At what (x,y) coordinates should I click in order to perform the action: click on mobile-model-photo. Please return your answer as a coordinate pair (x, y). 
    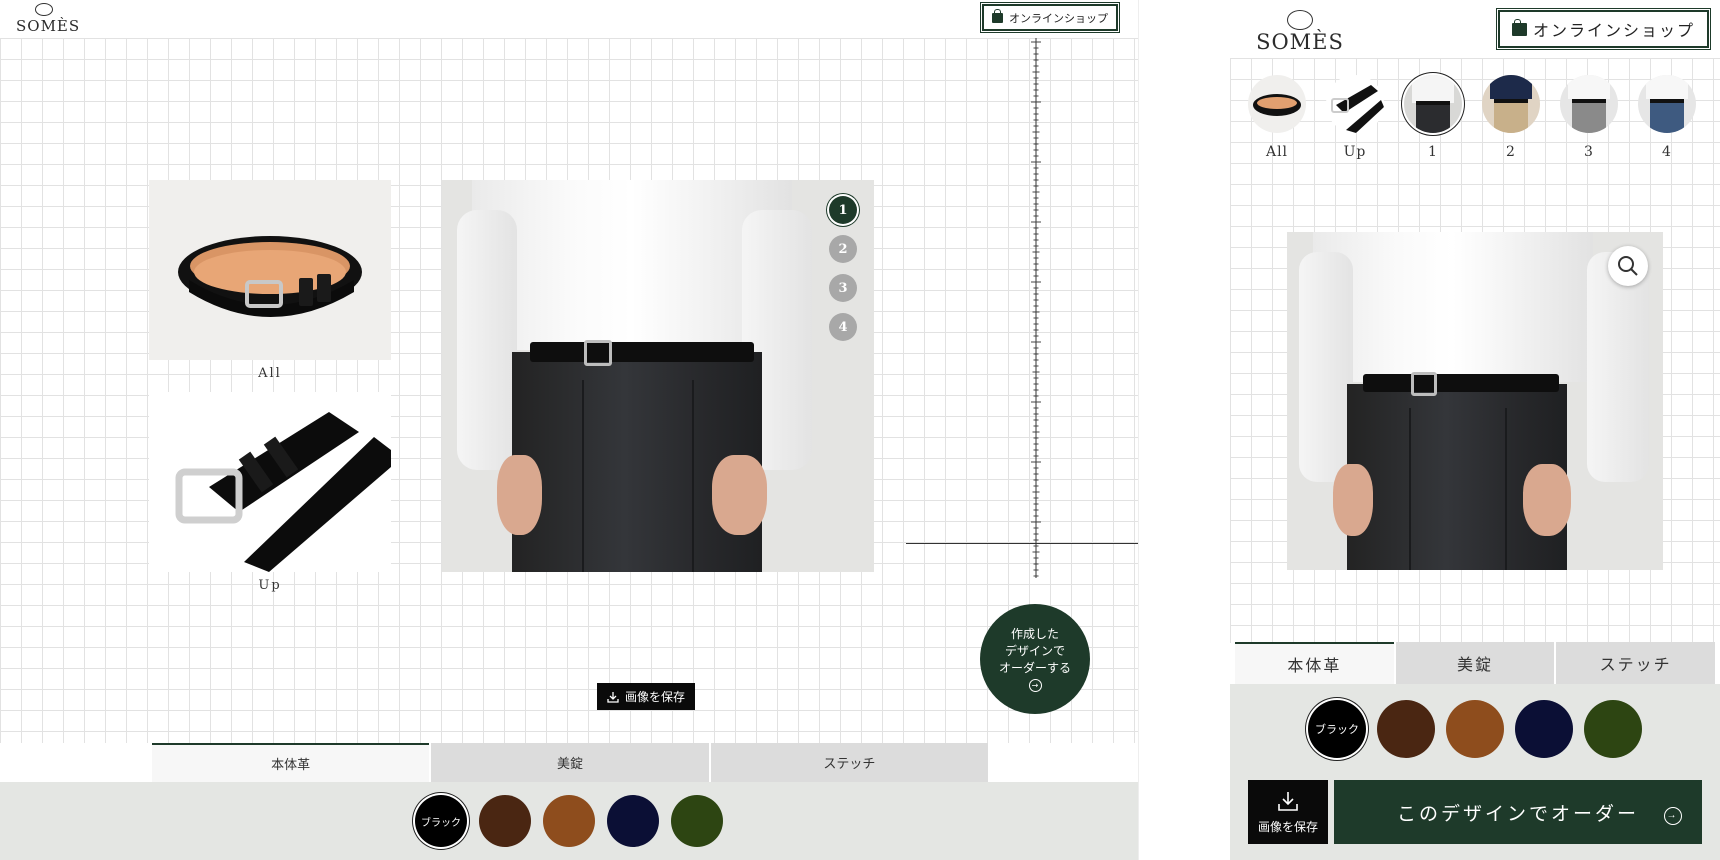
    Looking at the image, I should click on (1475, 401).